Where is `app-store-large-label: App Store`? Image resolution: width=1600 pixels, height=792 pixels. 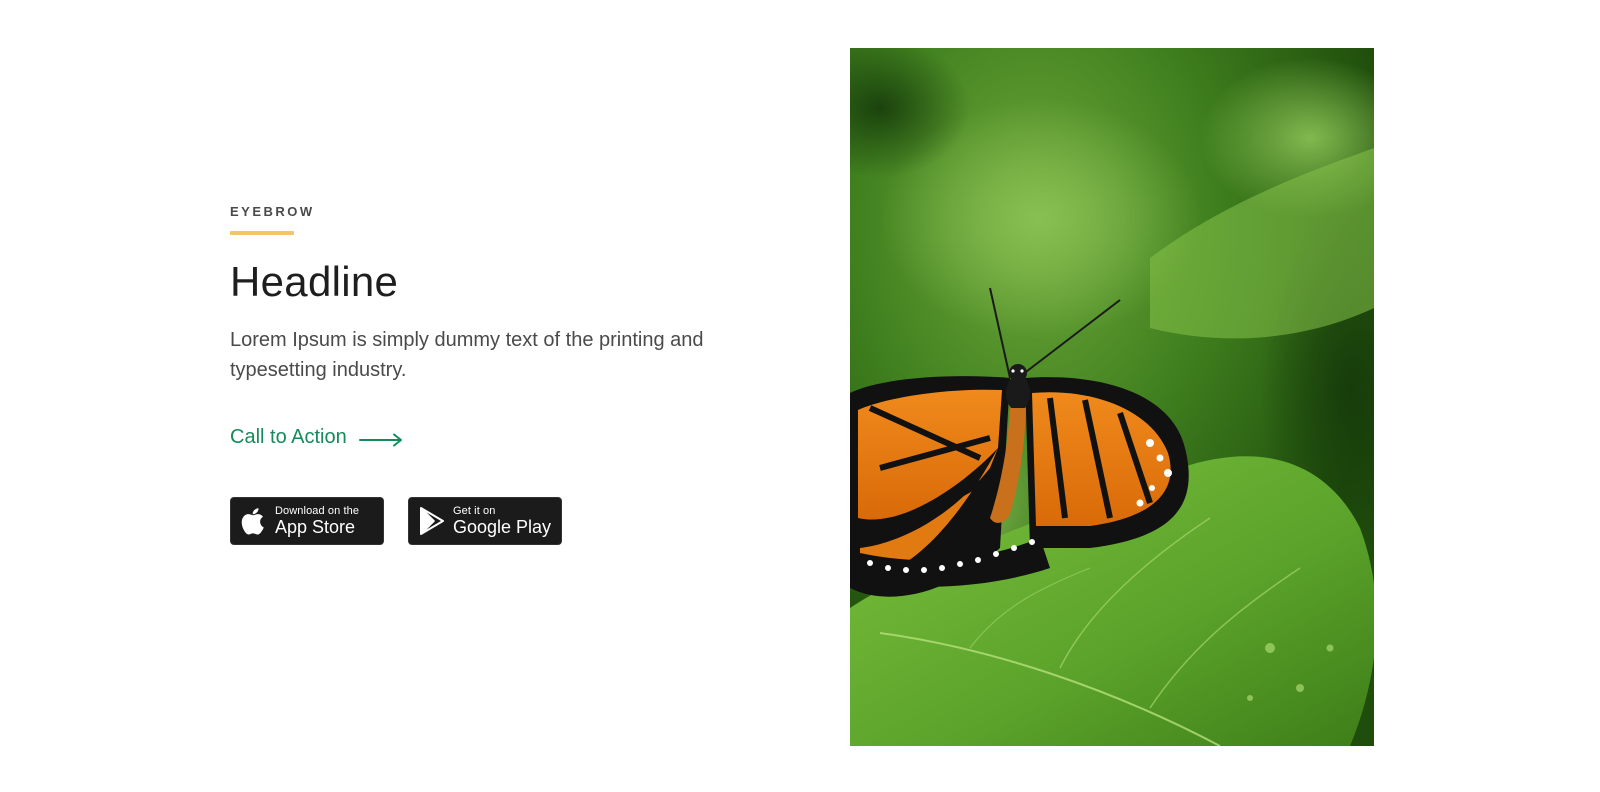 app-store-large-label: App Store is located at coordinates (315, 527).